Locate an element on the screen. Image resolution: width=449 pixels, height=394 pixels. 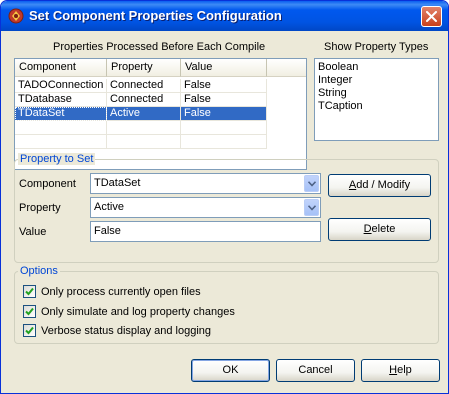
table-row-selected: TDataSet Active False is located at coordinates (160, 114).